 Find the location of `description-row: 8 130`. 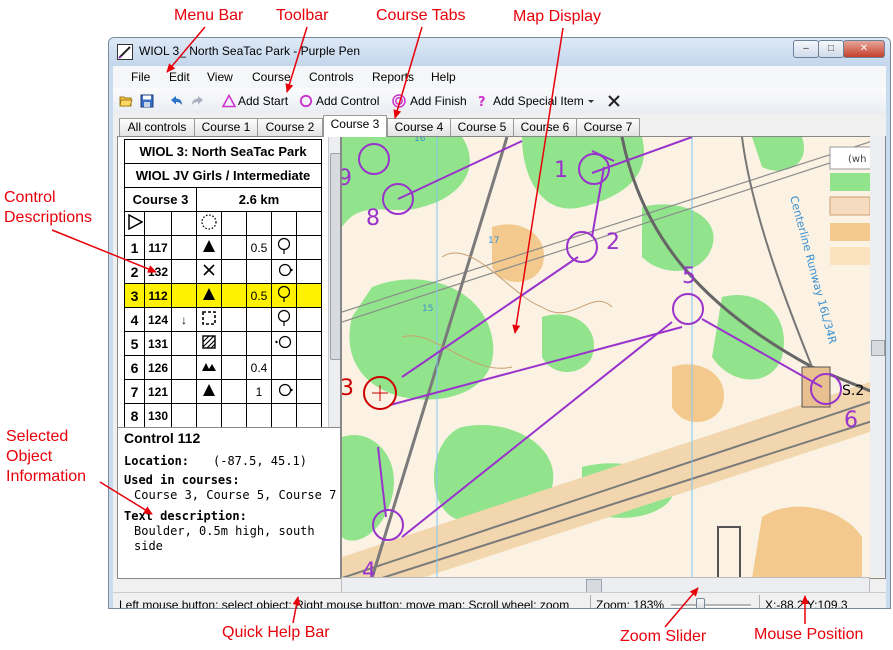

description-row: 8 130 is located at coordinates (223, 415).